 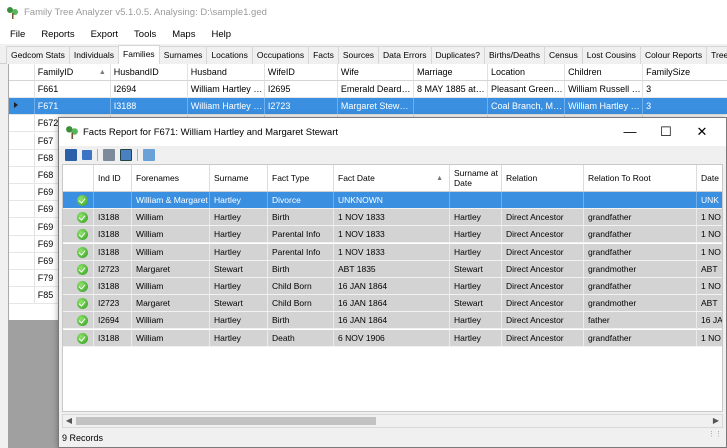 I want to click on save-icon, so click(x=71, y=155).